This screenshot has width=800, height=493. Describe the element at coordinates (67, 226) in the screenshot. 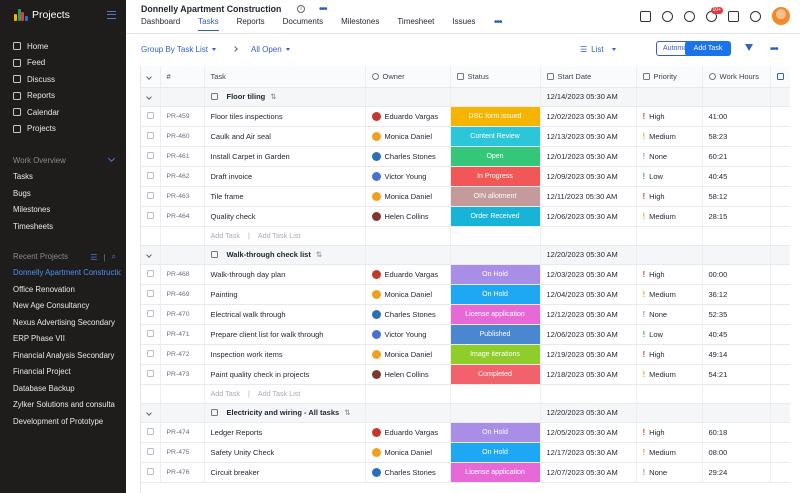

I see `work-overview-timesheets: Timesheets` at that location.